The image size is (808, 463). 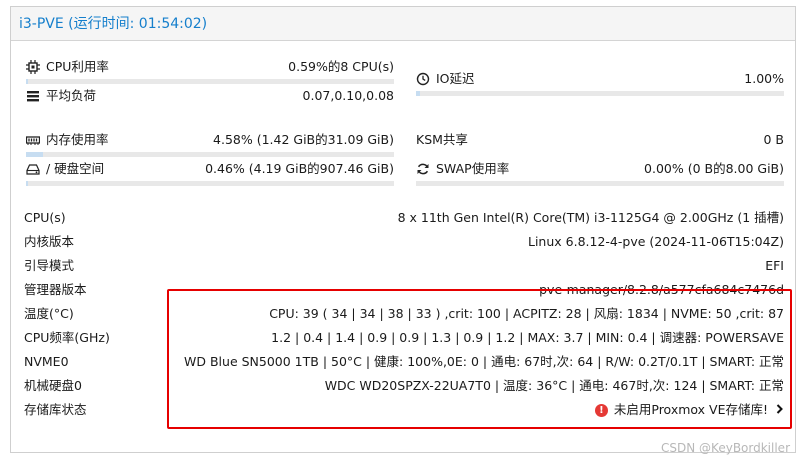 I want to click on panel-title: i3-PVE (运行时间: 01:54:02), so click(x=403, y=24).